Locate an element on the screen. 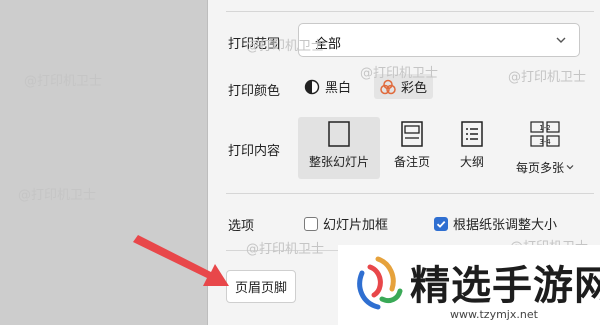  fit-to-paper-option: 根据纸张调整大小 is located at coordinates (495, 223).